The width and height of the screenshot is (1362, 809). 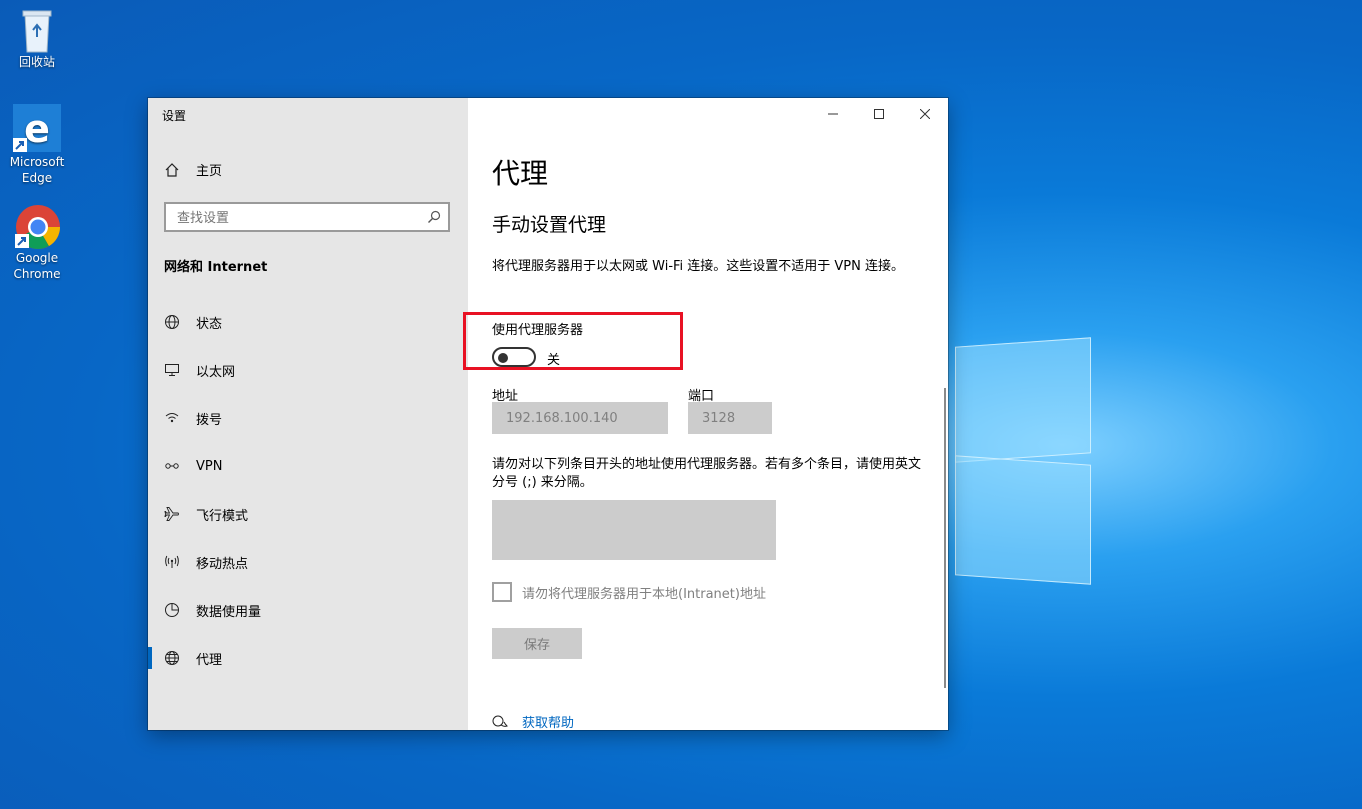 What do you see at coordinates (193, 169) in the screenshot?
I see `nav-home: 主页` at bounding box center [193, 169].